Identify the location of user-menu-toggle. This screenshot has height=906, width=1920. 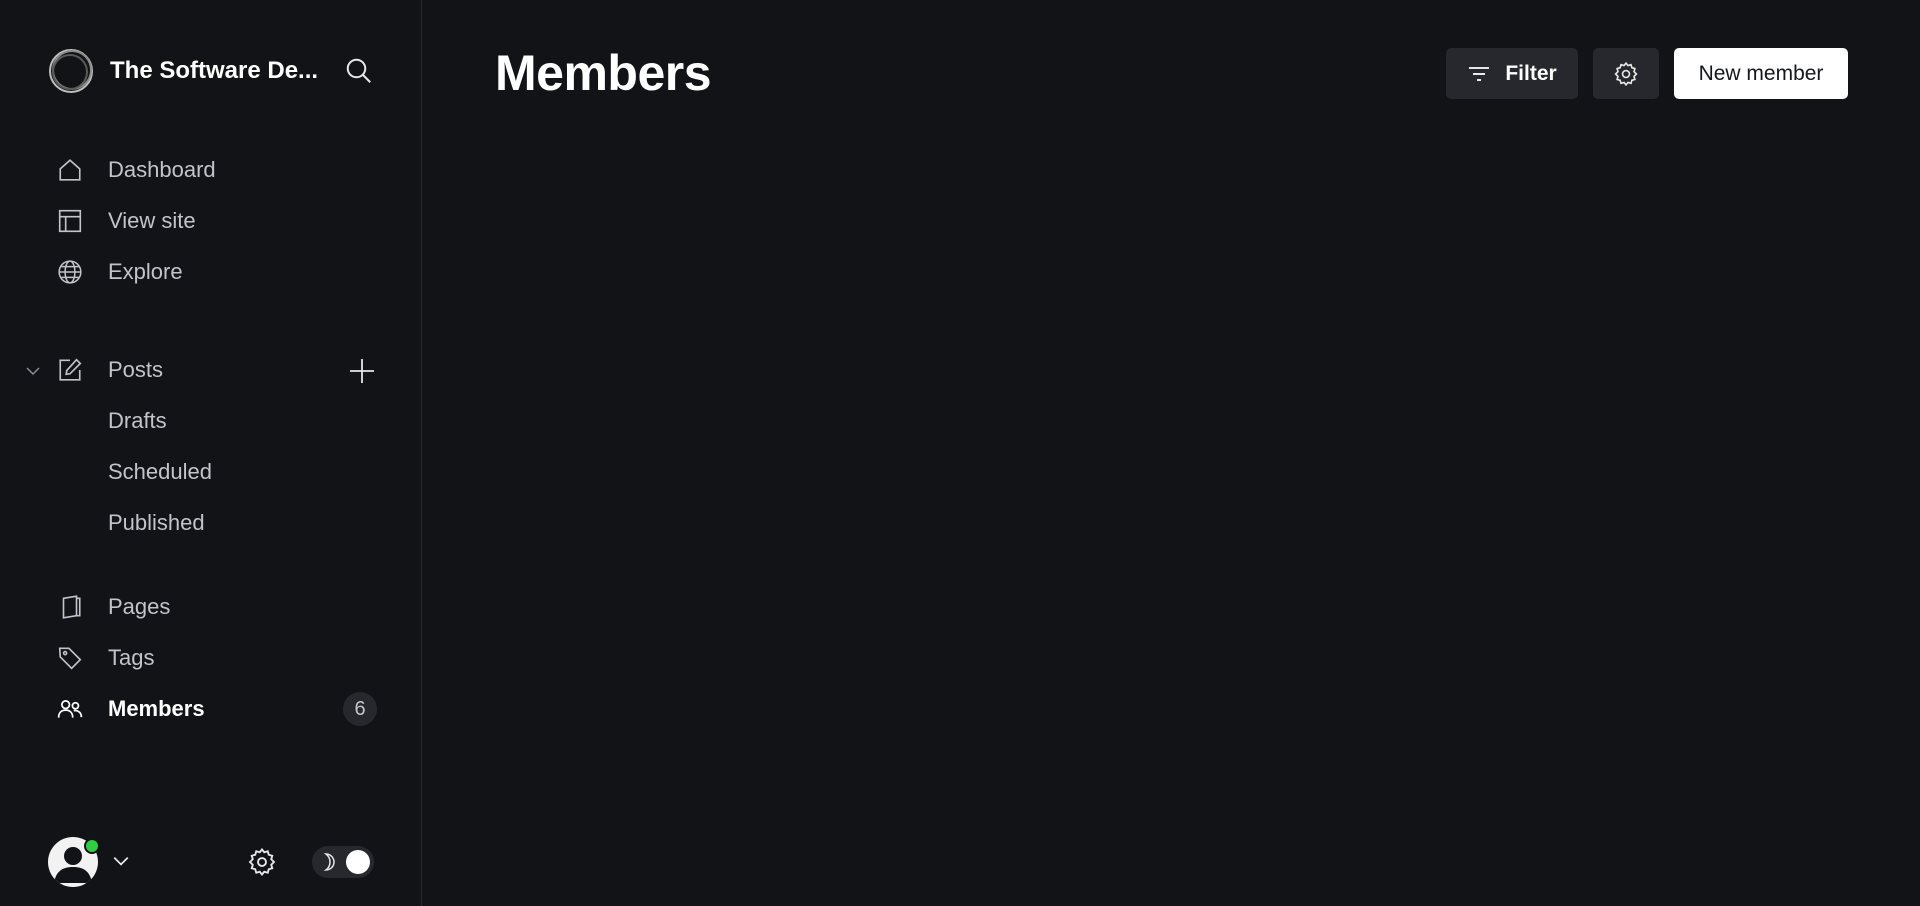
(121, 861).